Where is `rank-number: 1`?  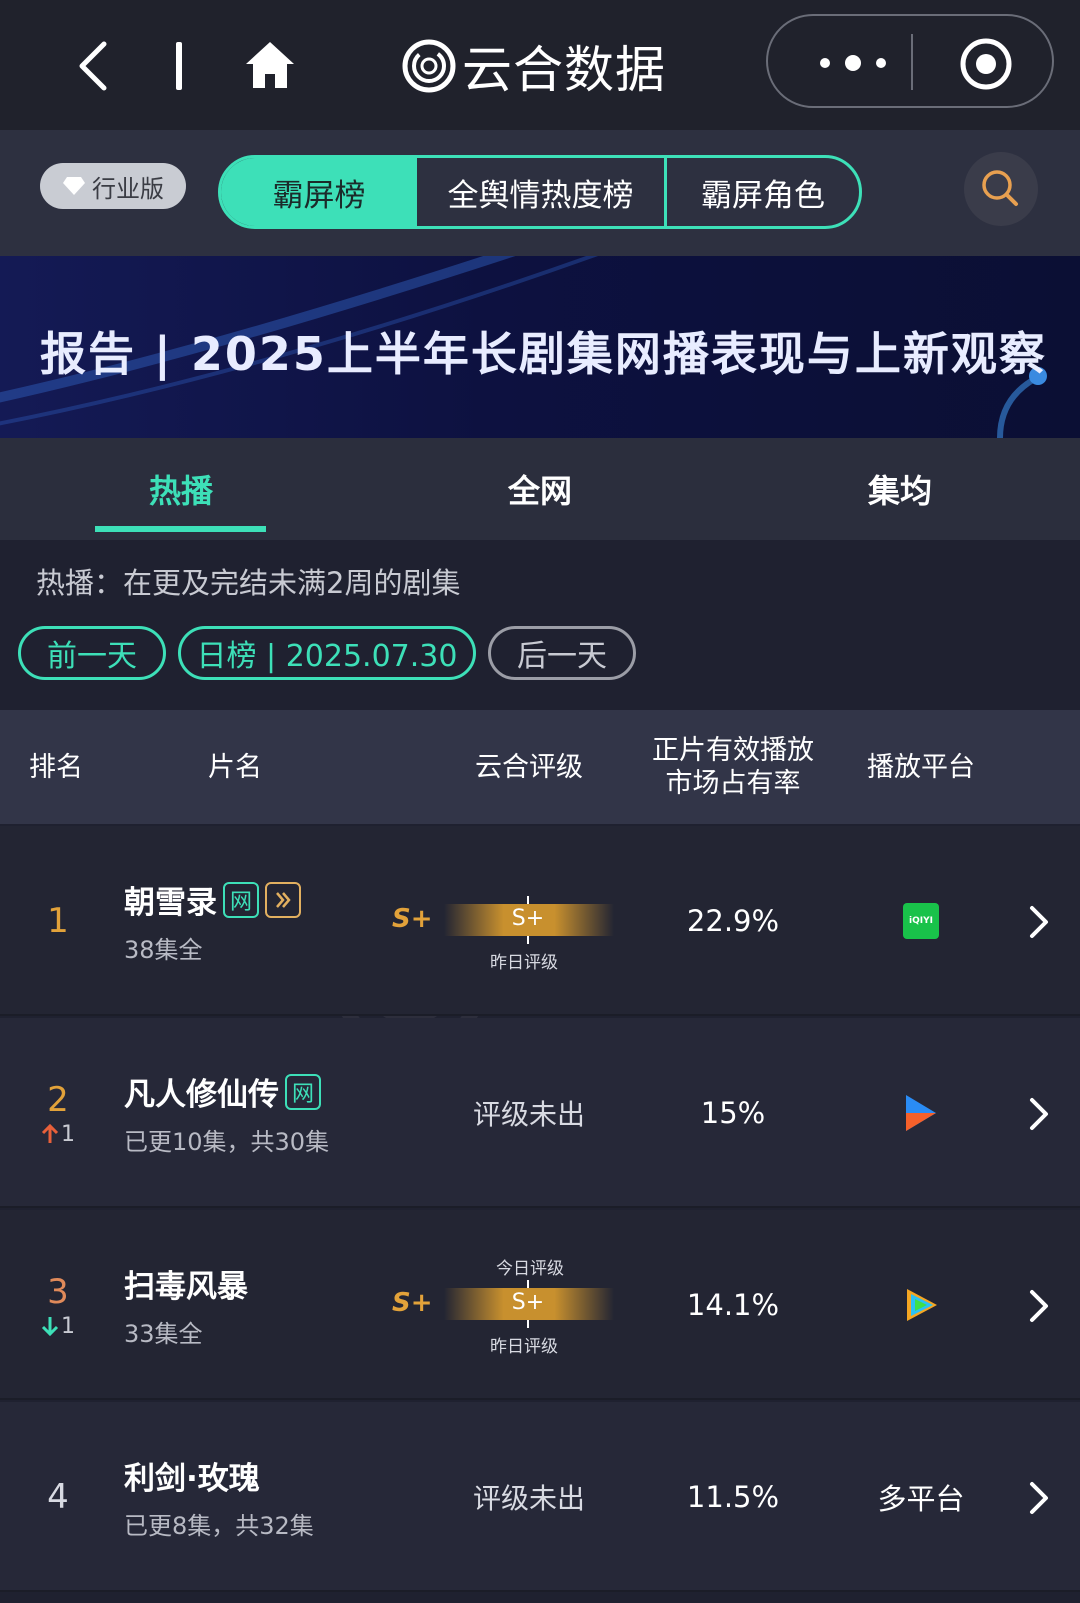 rank-number: 1 is located at coordinates (58, 921).